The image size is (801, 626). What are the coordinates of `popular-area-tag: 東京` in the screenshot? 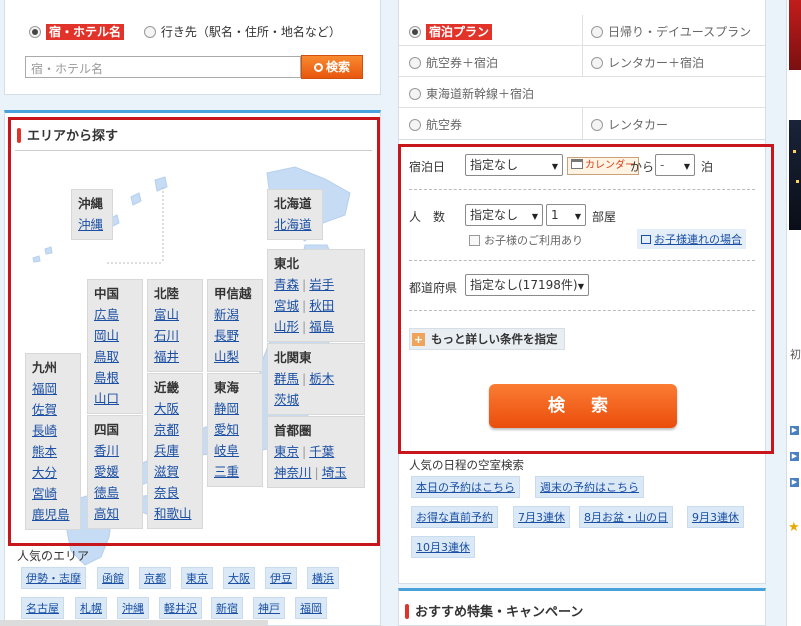 It's located at (197, 578).